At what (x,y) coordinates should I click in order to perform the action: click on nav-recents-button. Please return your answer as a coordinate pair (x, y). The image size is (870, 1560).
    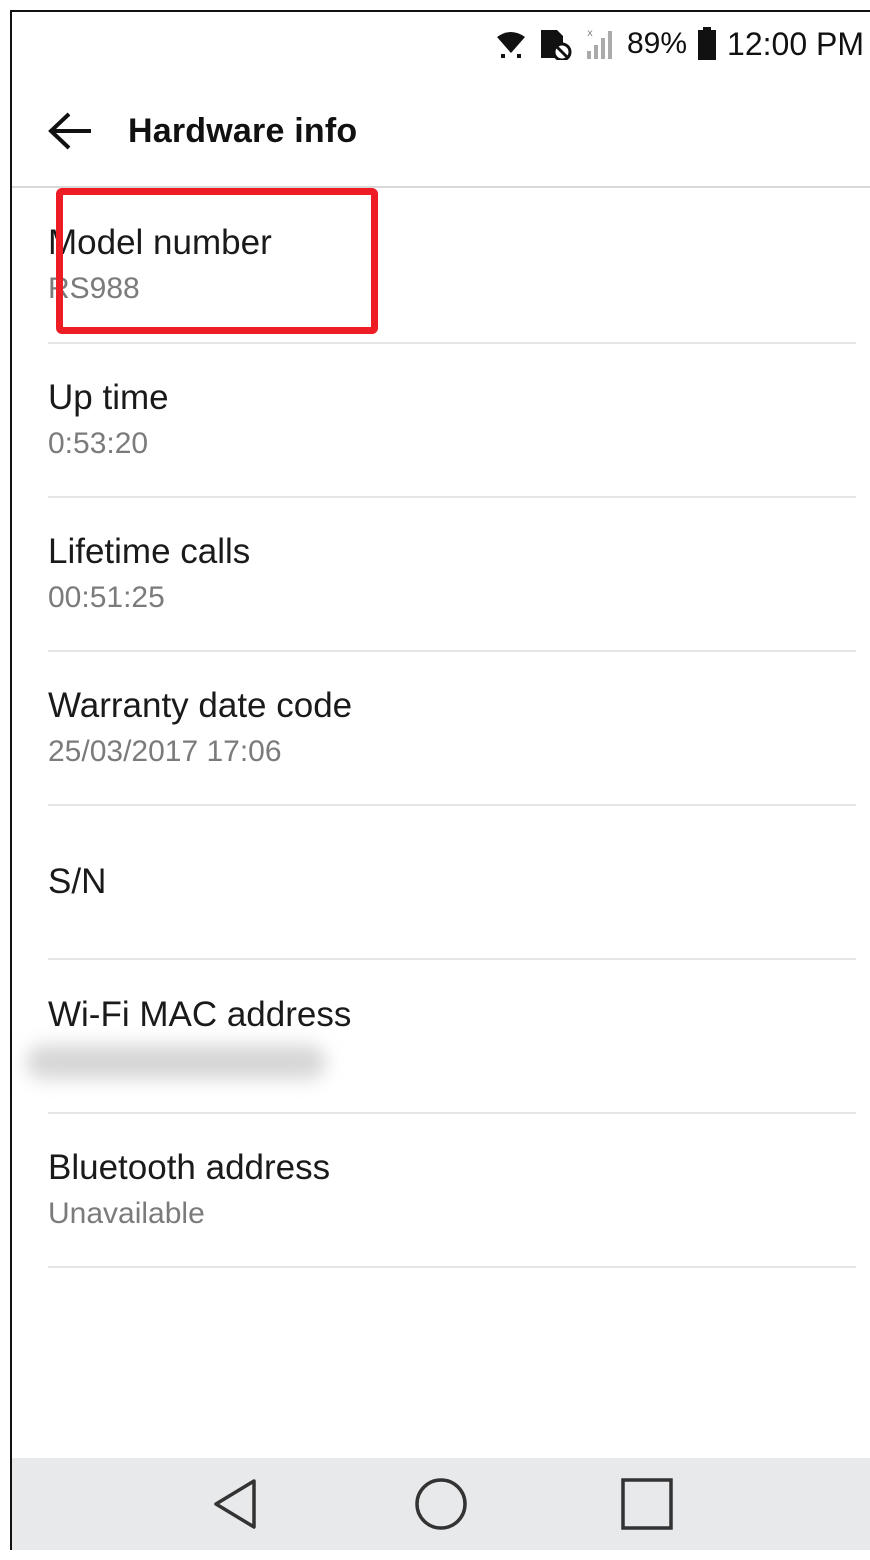
    Looking at the image, I should click on (647, 1504).